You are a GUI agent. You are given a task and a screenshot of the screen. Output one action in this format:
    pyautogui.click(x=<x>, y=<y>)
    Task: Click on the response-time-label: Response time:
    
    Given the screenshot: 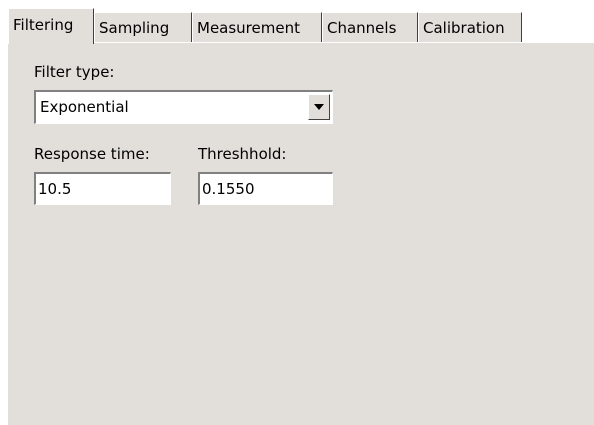 What is the action you would take?
    pyautogui.click(x=92, y=154)
    